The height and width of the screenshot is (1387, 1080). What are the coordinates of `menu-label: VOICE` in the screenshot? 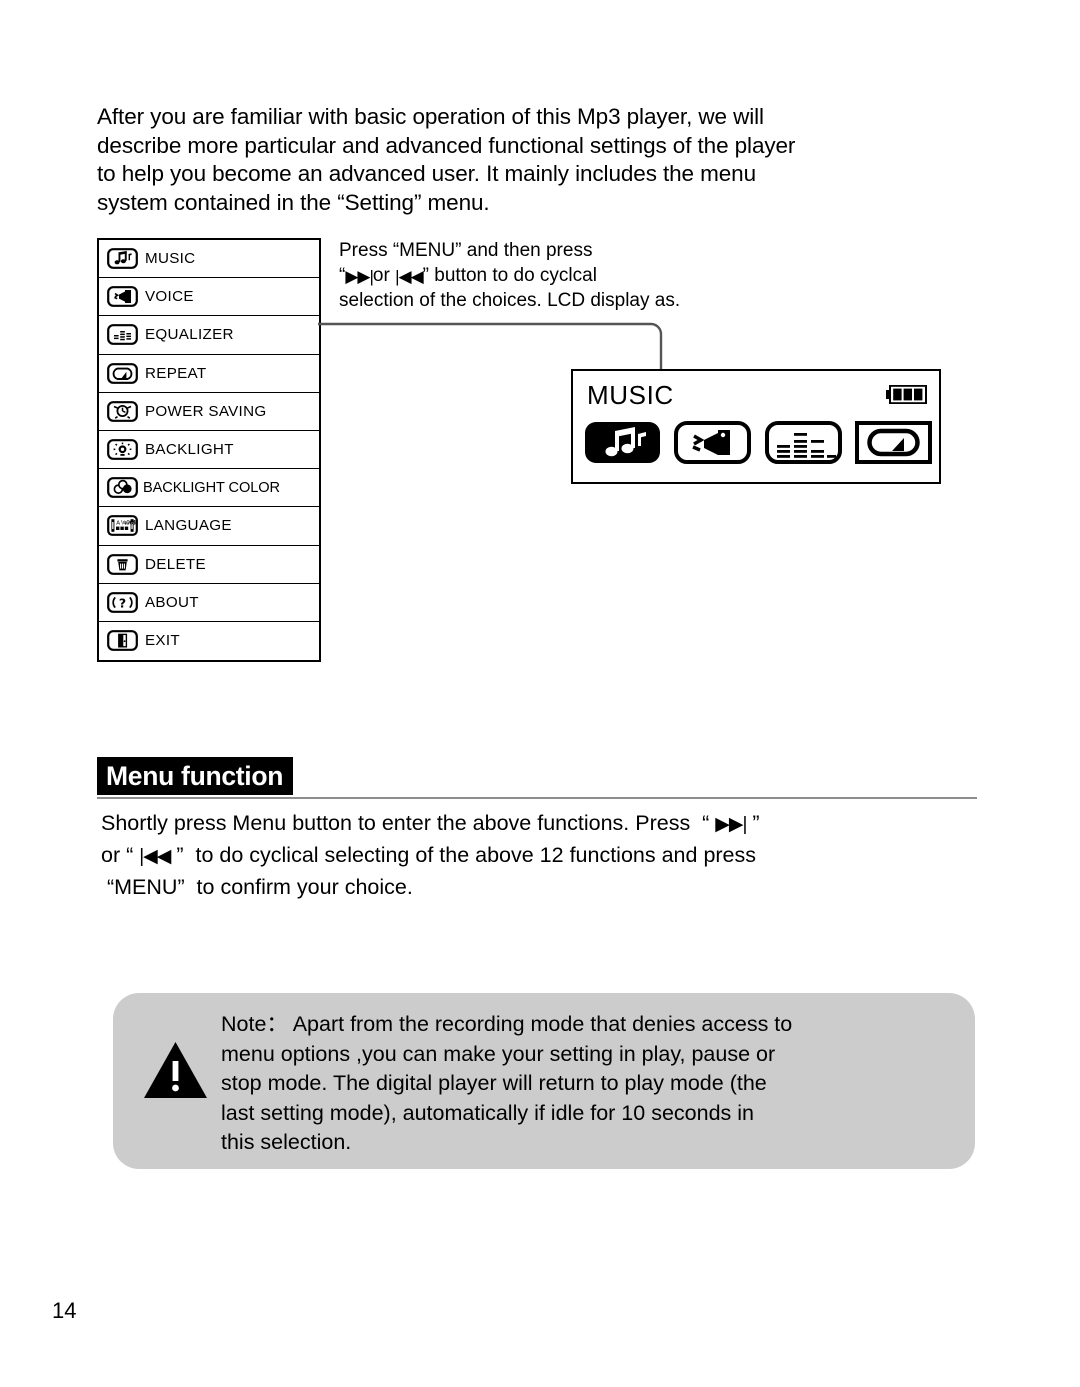 It's located at (169, 297).